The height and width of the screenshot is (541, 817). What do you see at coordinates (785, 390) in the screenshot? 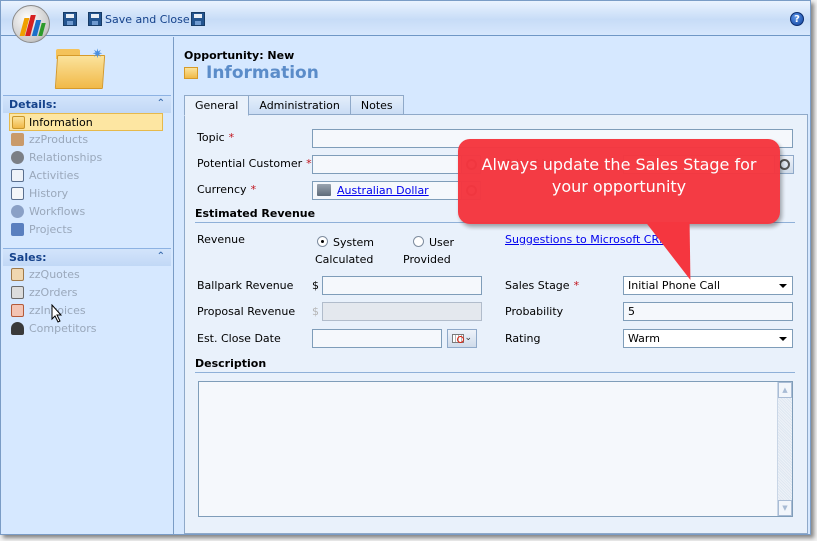
I see `scroll-up-icon: ▲` at bounding box center [785, 390].